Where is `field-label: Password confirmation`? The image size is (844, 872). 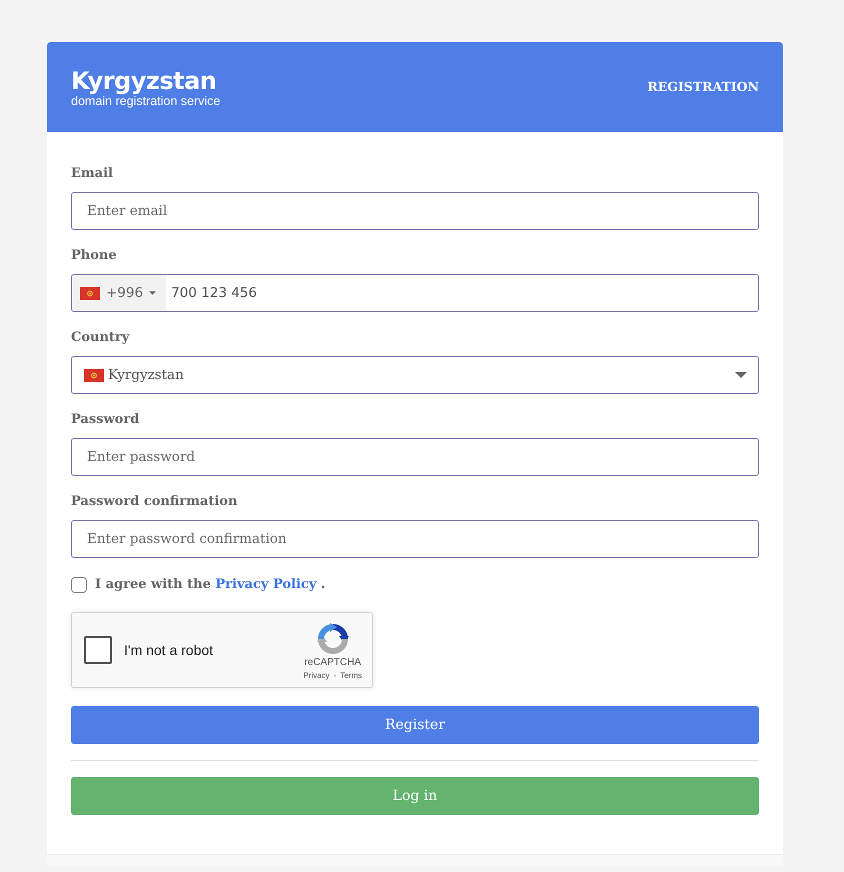
field-label: Password confirmation is located at coordinates (154, 502).